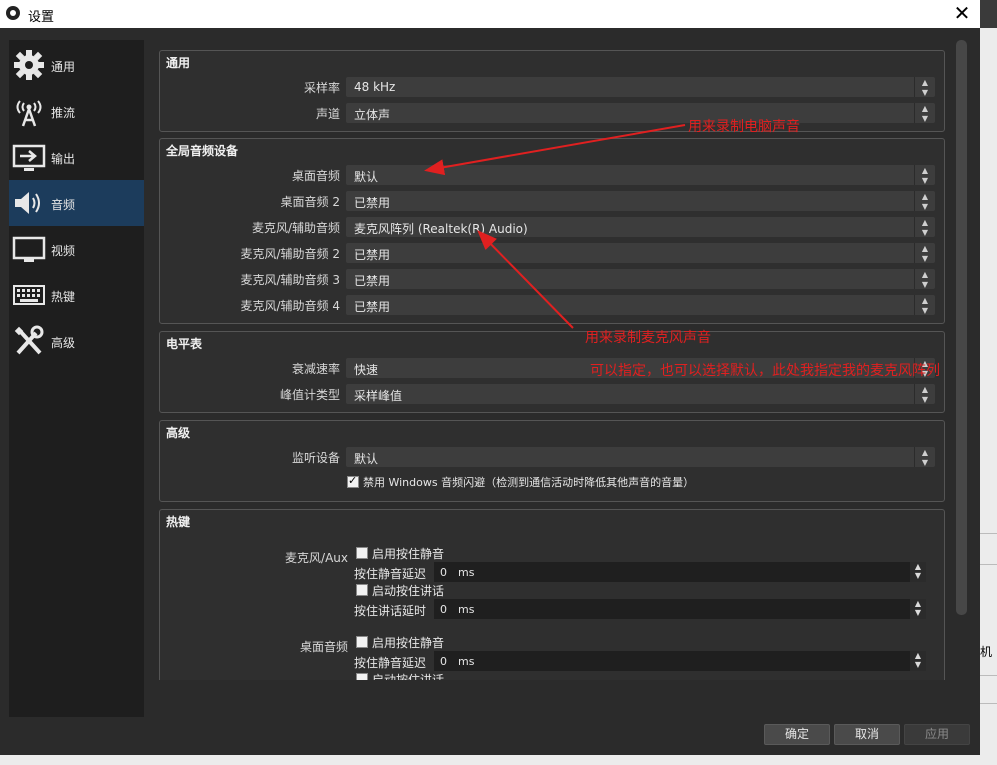  I want to click on sidebar-item-audio: 音频, so click(76, 203).